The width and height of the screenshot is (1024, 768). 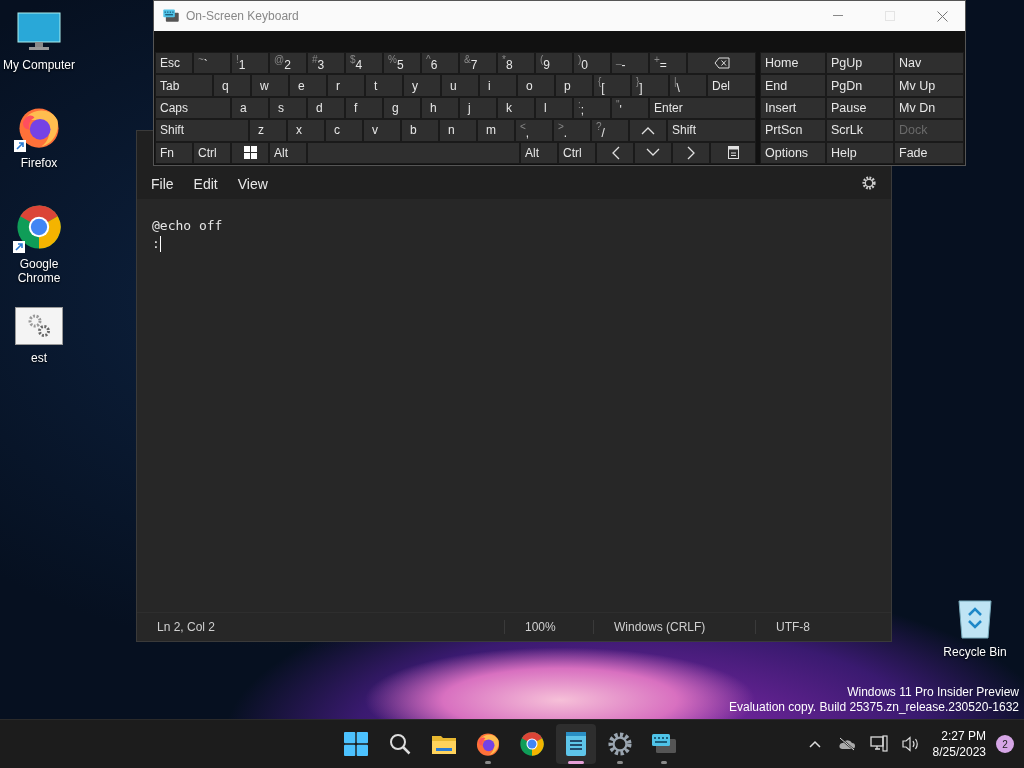 What do you see at coordinates (929, 63) in the screenshot?
I see `keyboard-key: Nav` at bounding box center [929, 63].